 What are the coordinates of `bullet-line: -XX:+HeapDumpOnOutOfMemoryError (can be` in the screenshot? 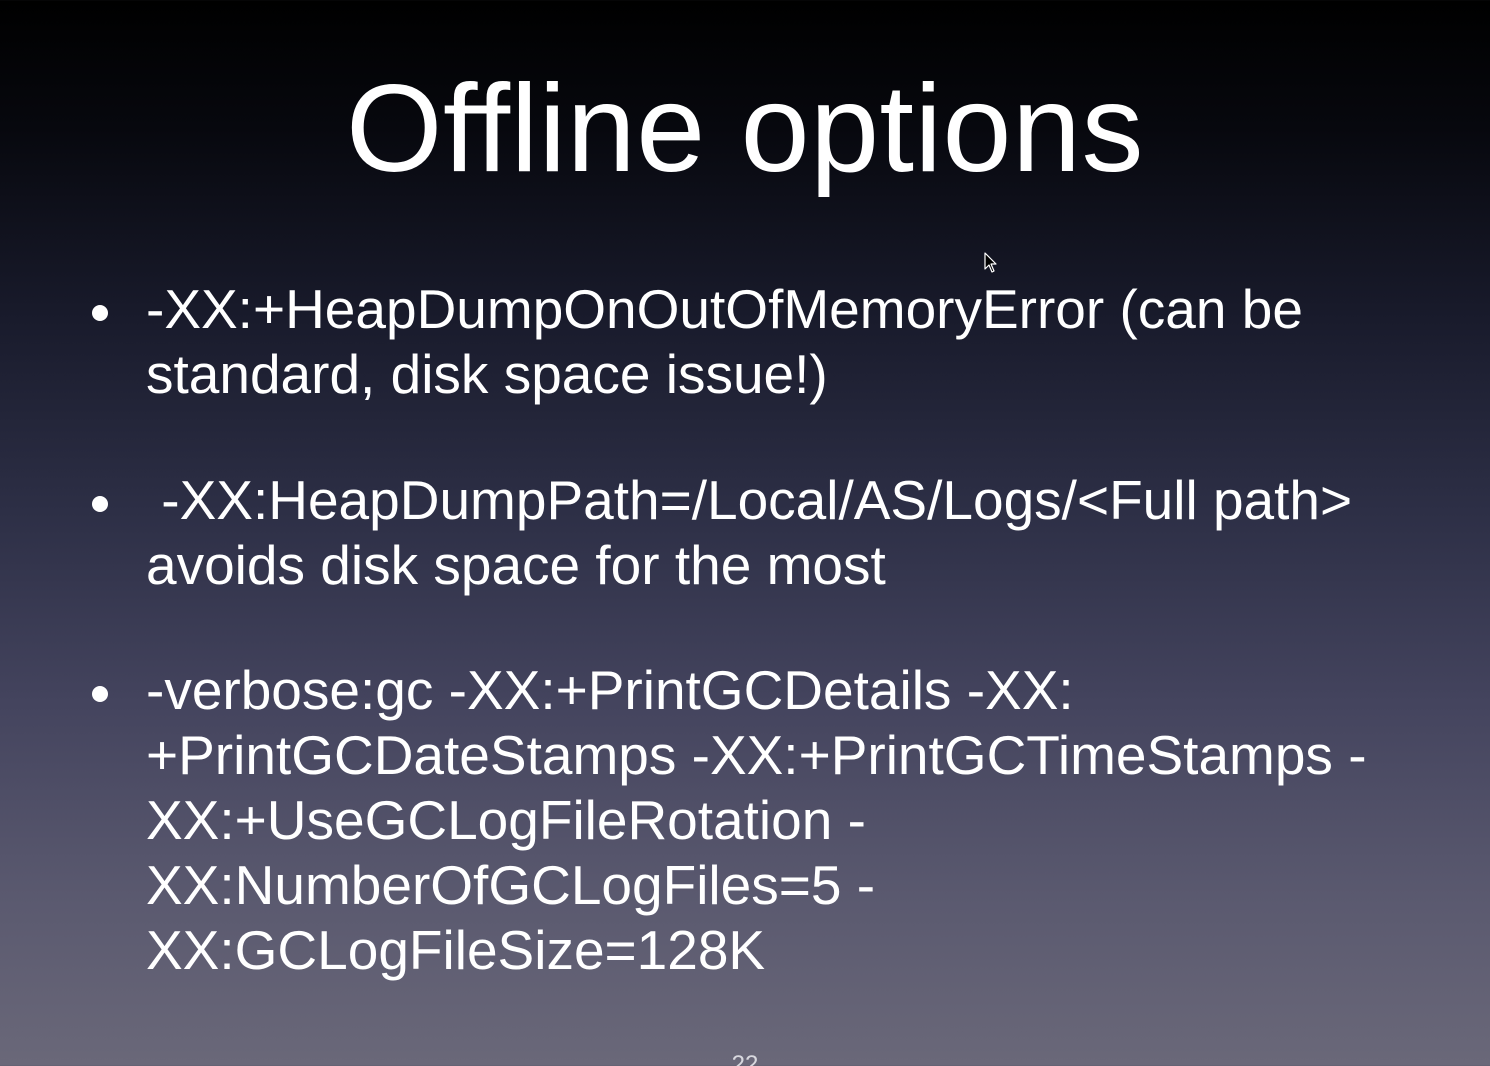 It's located at (724, 309).